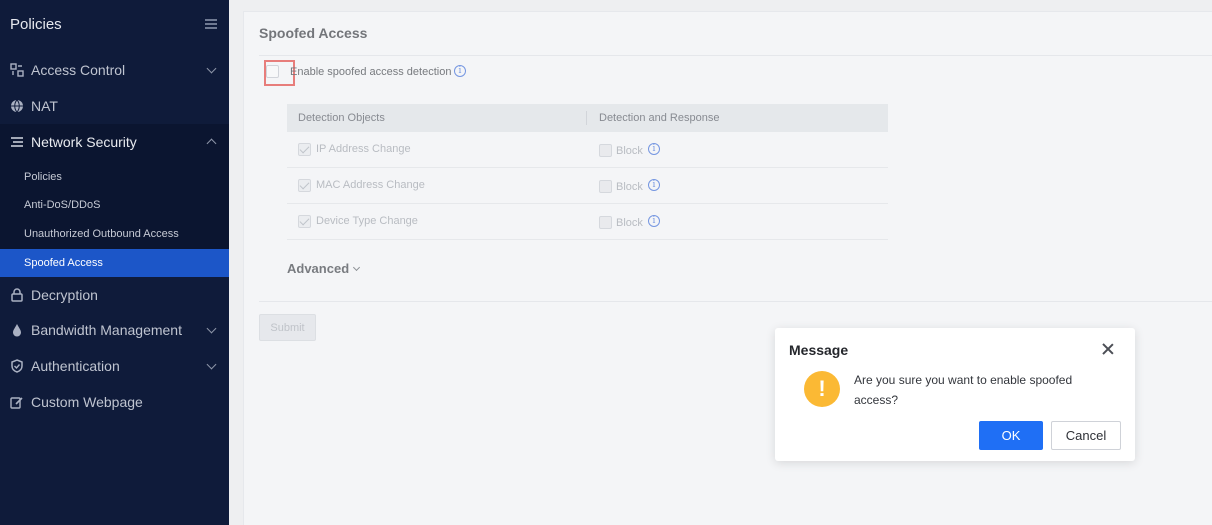 The image size is (1212, 525). What do you see at coordinates (17, 295) in the screenshot?
I see `lock-icon` at bounding box center [17, 295].